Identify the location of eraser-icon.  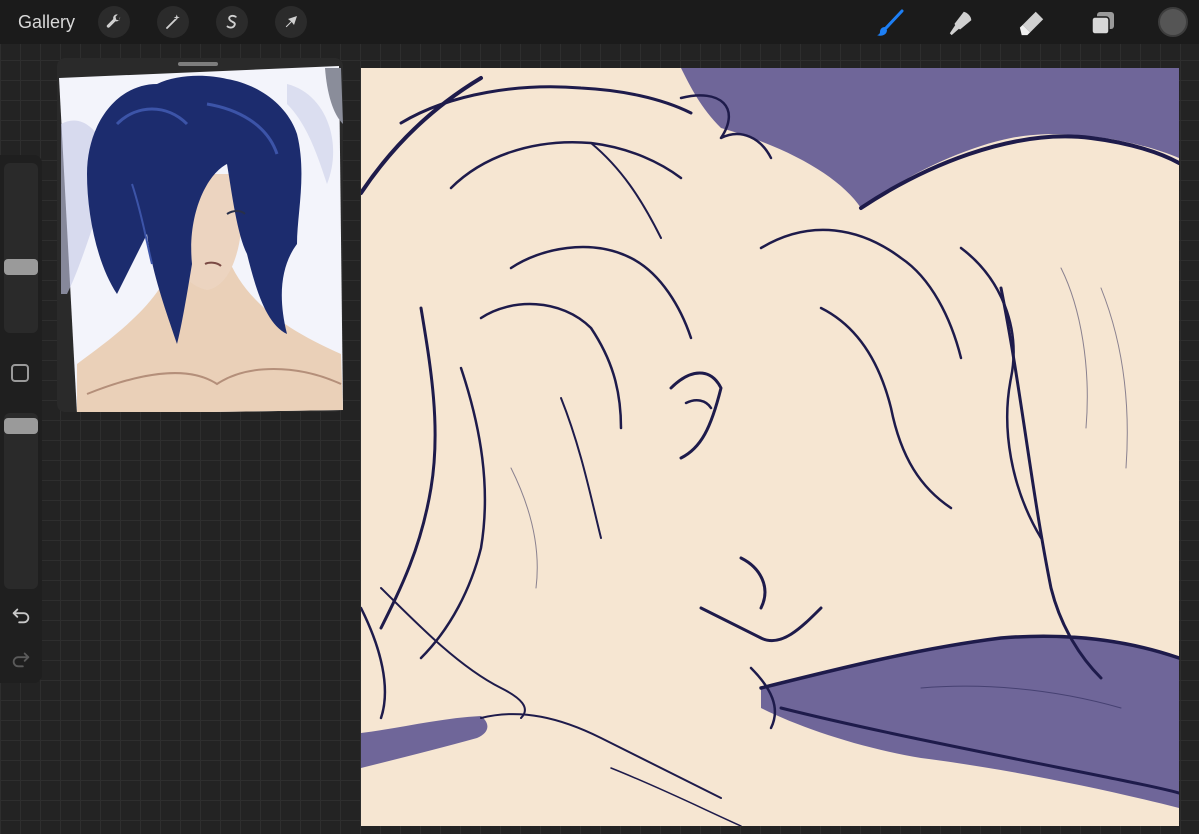
(1031, 23).